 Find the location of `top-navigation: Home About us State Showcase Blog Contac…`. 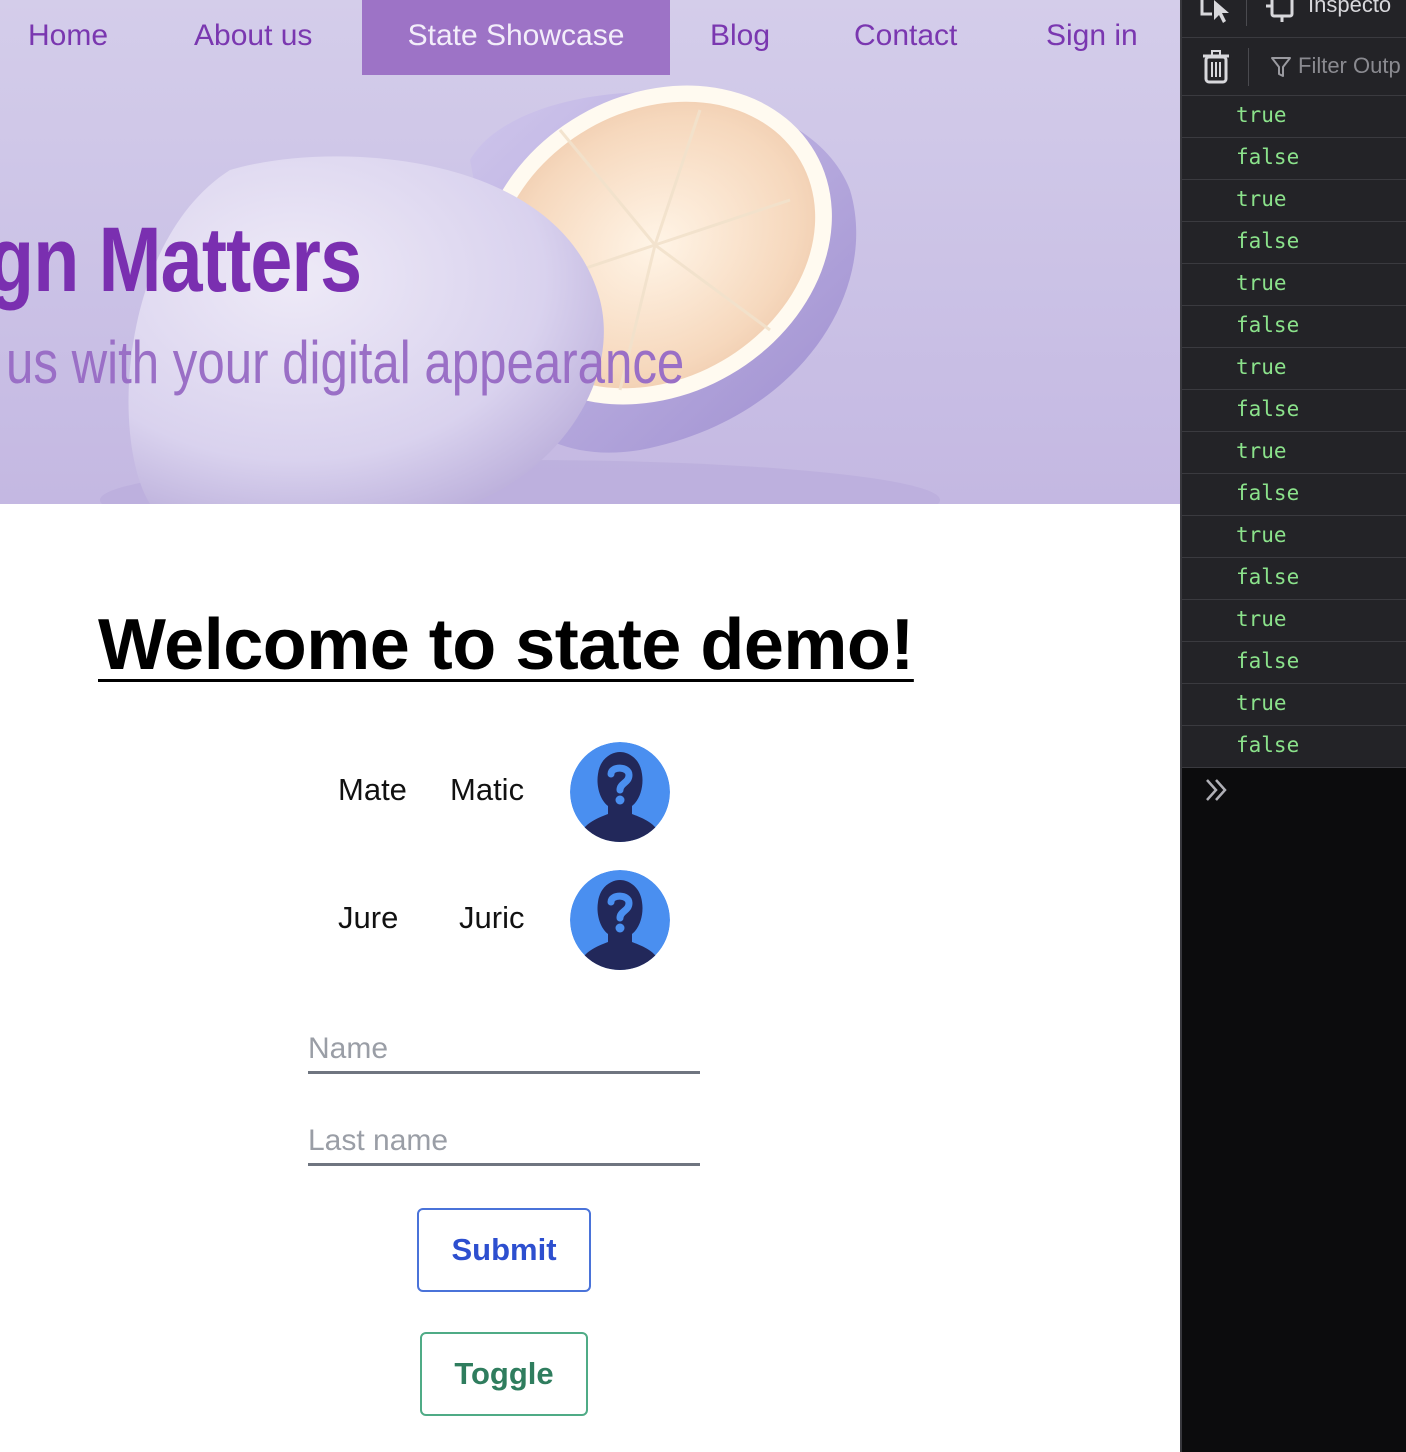

top-navigation: Home About us State Showcase Blog Contac… is located at coordinates (590, 37).